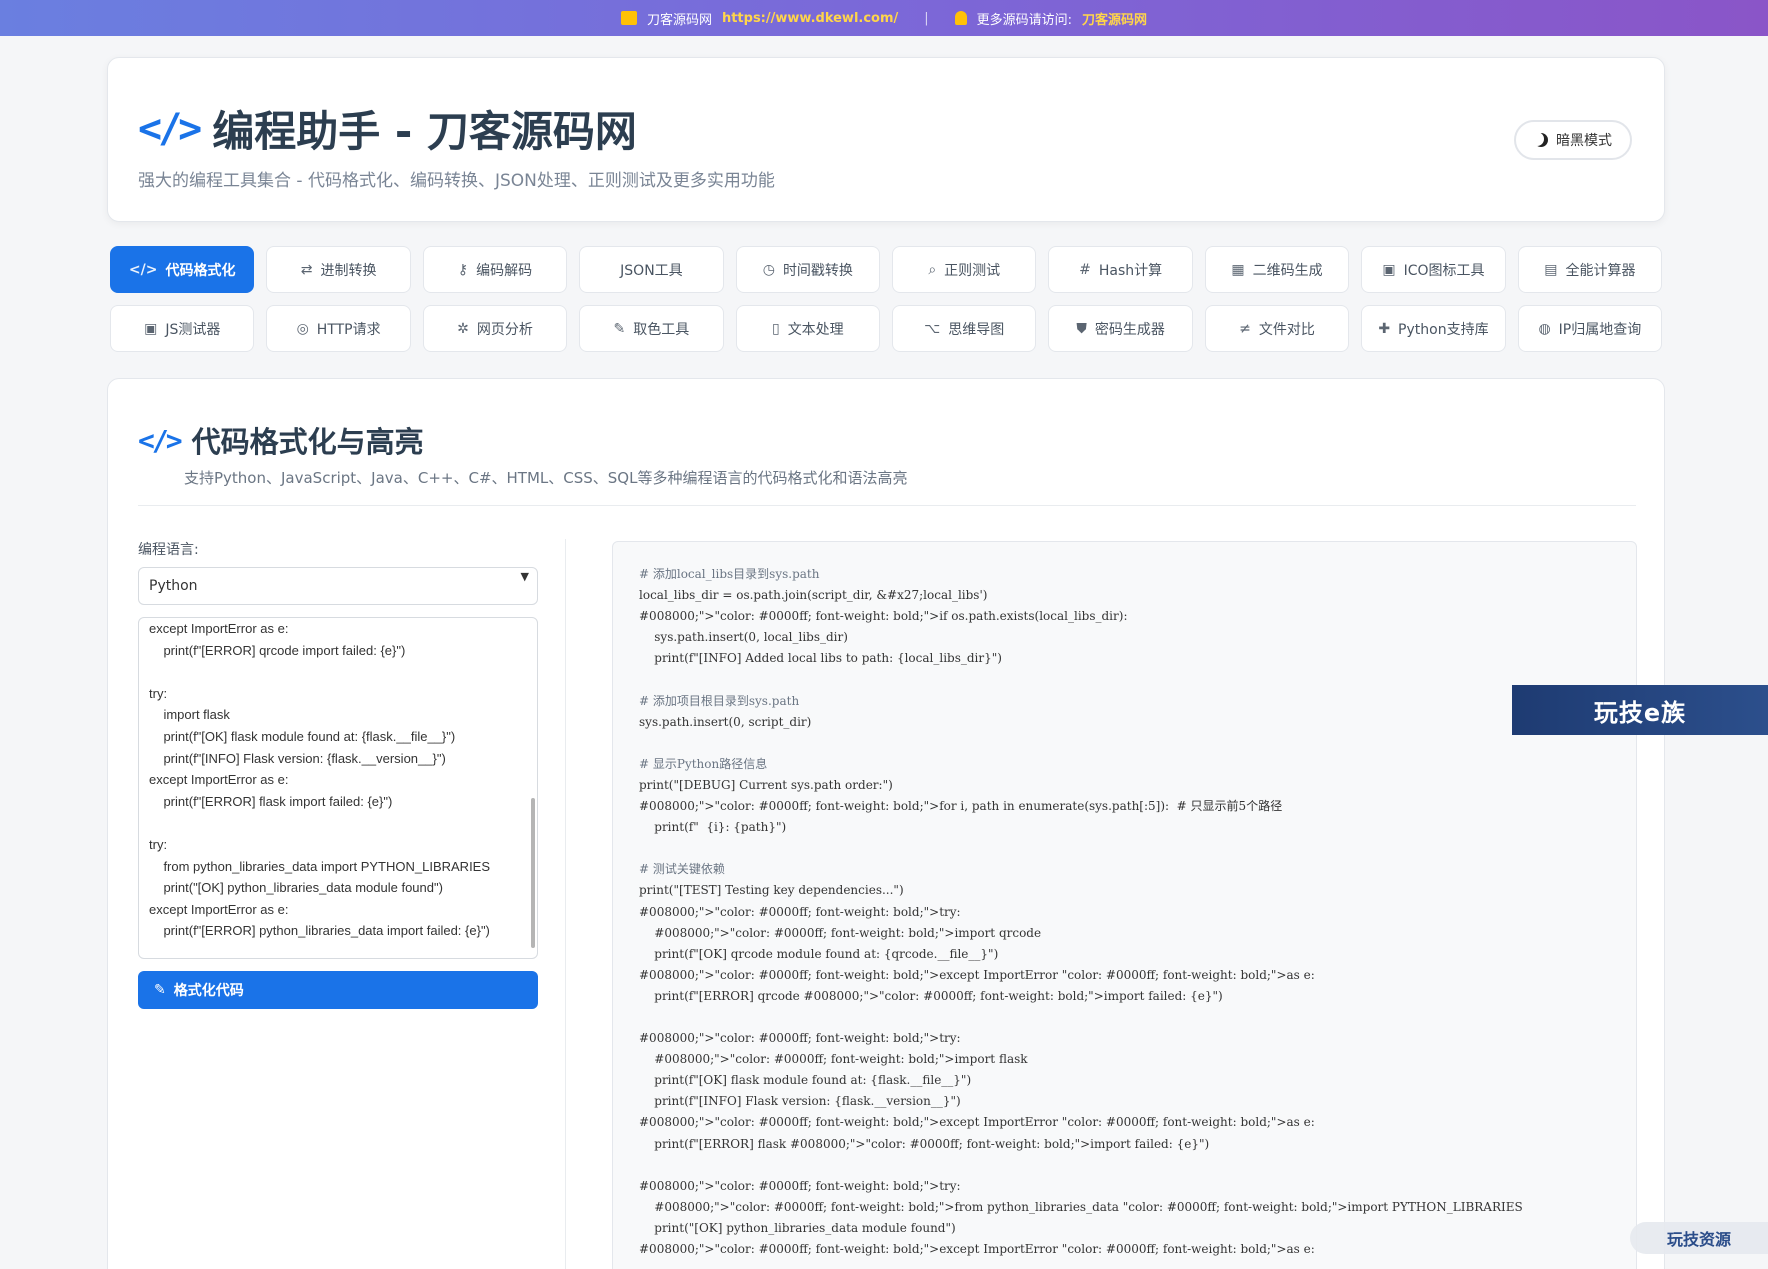  I want to click on site-url-link: https://www.dkewl.com/, so click(810, 18).